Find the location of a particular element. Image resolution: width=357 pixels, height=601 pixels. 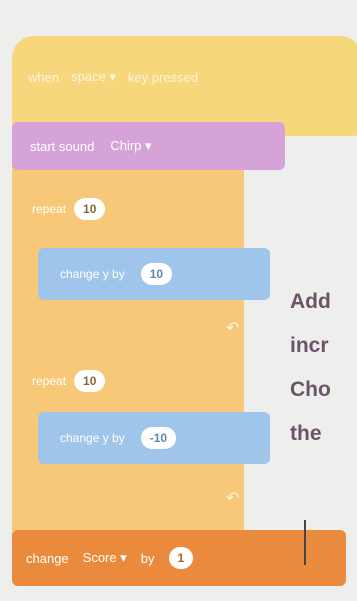

change-y-block-1: change y by 10 is located at coordinates (154, 274).